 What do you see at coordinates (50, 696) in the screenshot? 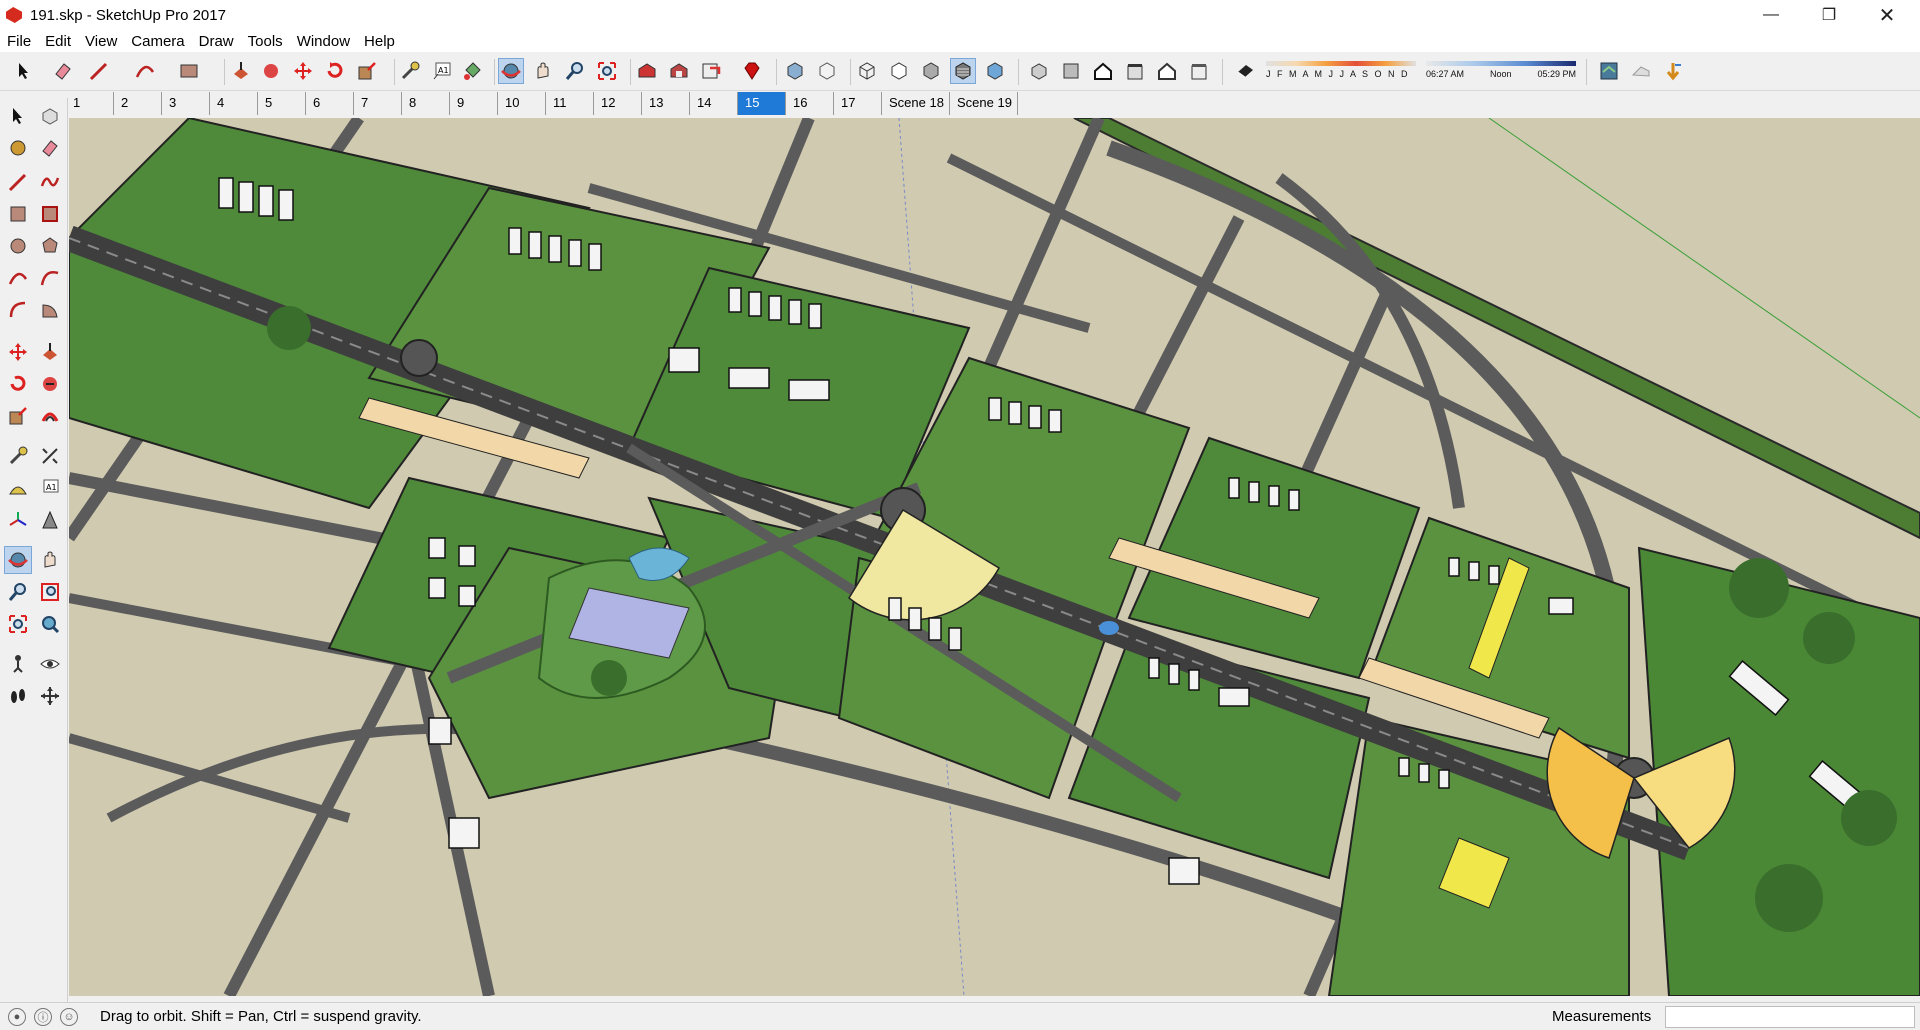
I see `section-plane-tool` at bounding box center [50, 696].